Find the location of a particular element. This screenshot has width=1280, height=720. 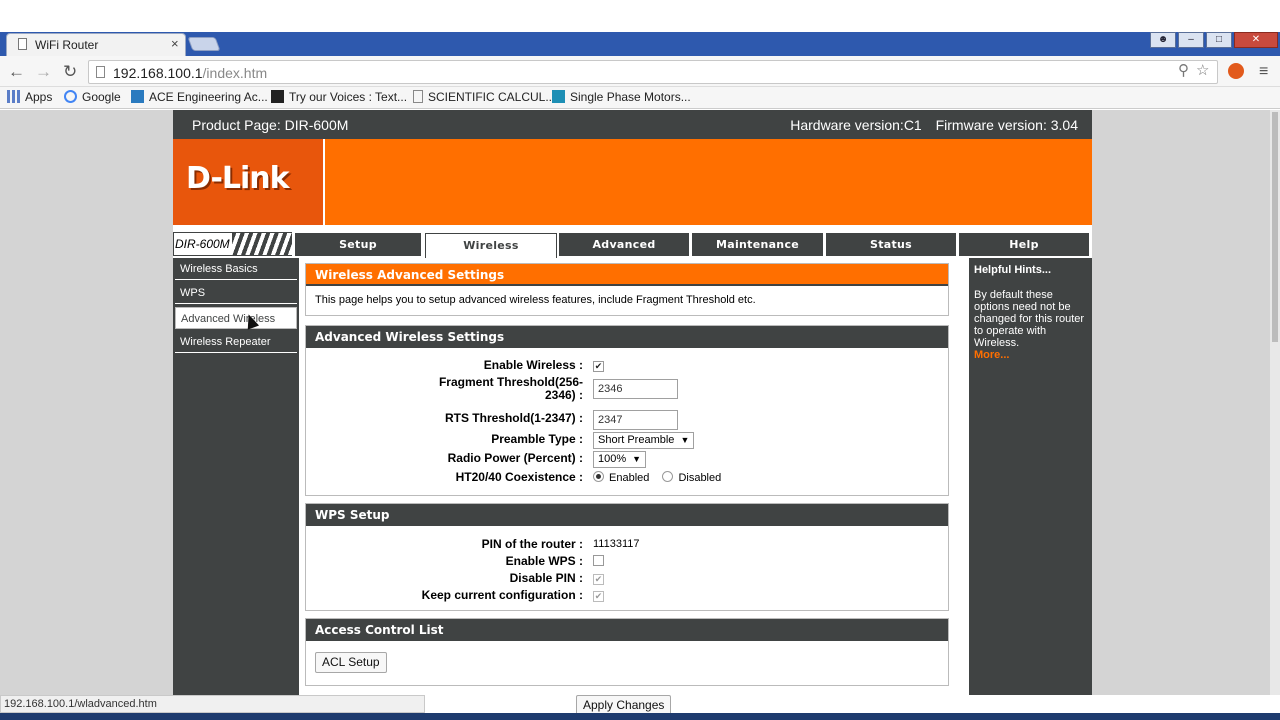

sidebar-item-wireless-basics: Wireless Basics is located at coordinates (236, 269).